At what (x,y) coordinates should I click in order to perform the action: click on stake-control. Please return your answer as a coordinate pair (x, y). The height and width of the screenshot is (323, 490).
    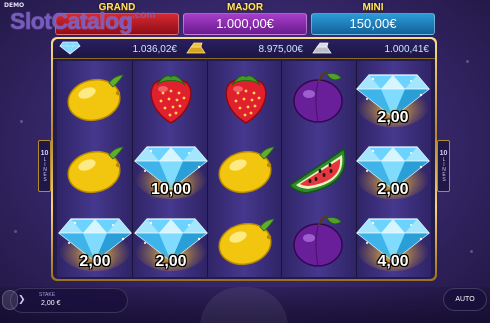
    Looking at the image, I should click on (69, 300).